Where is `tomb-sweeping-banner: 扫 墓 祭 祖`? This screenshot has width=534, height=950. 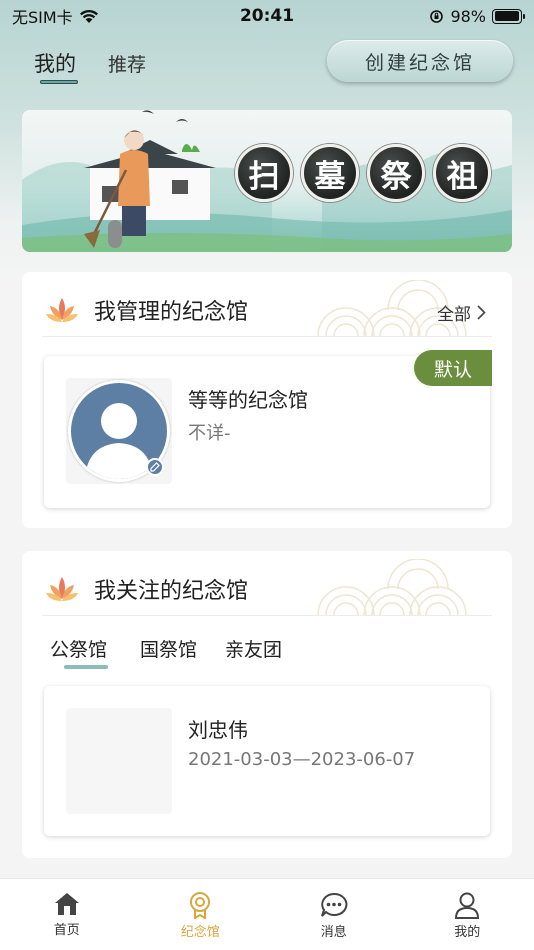 tomb-sweeping-banner: 扫 墓 祭 祖 is located at coordinates (267, 181).